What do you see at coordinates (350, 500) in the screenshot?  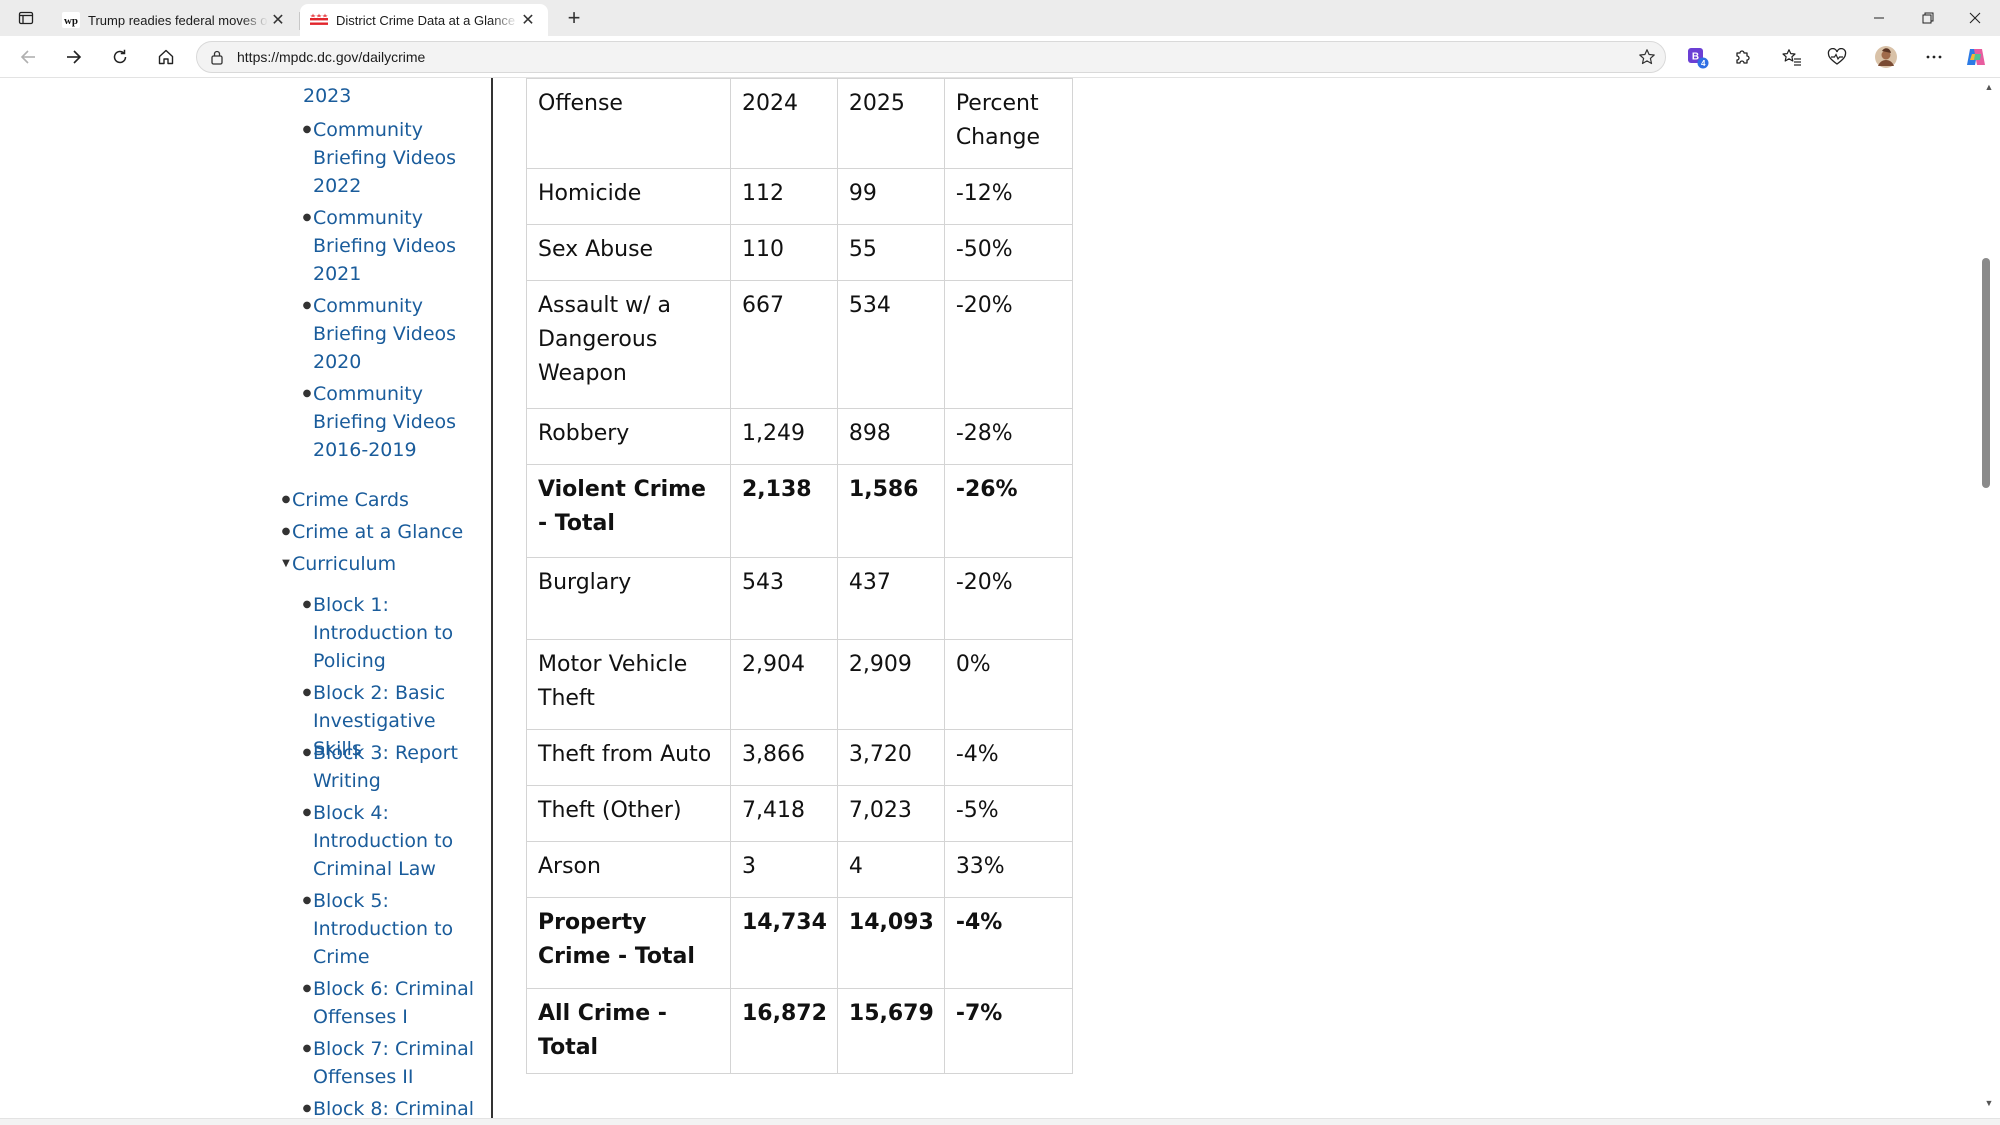 I see `sidebar-item-label: Crime Cards` at bounding box center [350, 500].